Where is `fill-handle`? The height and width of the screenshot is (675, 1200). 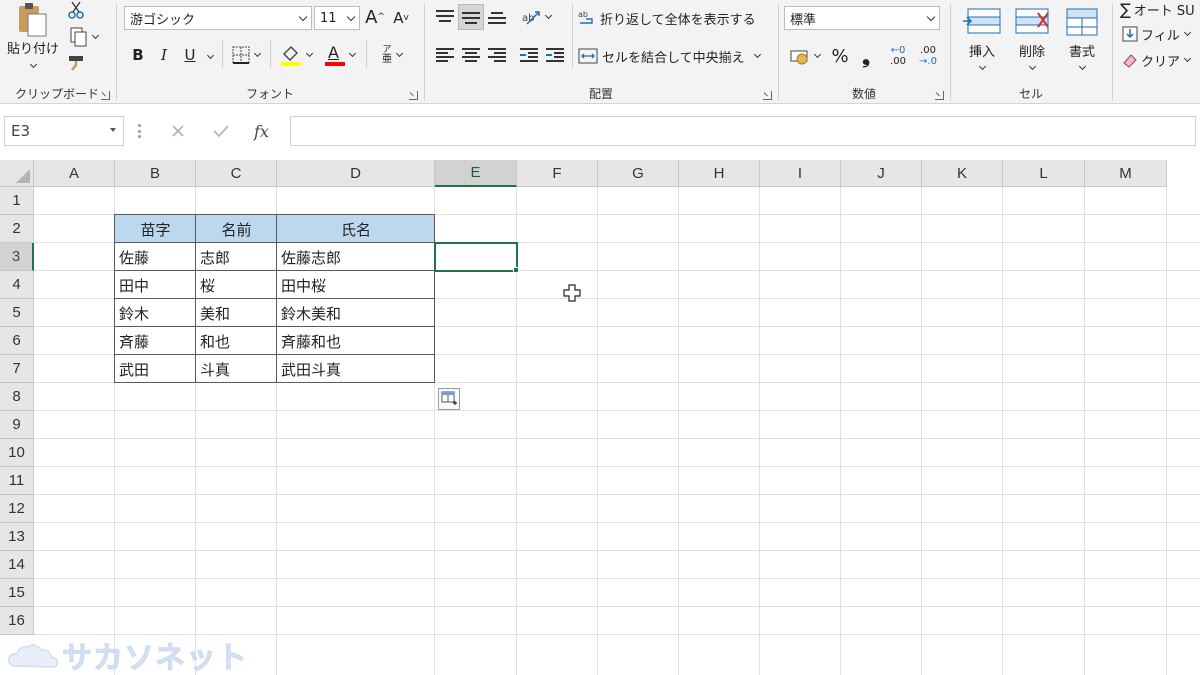
fill-handle is located at coordinates (516, 270).